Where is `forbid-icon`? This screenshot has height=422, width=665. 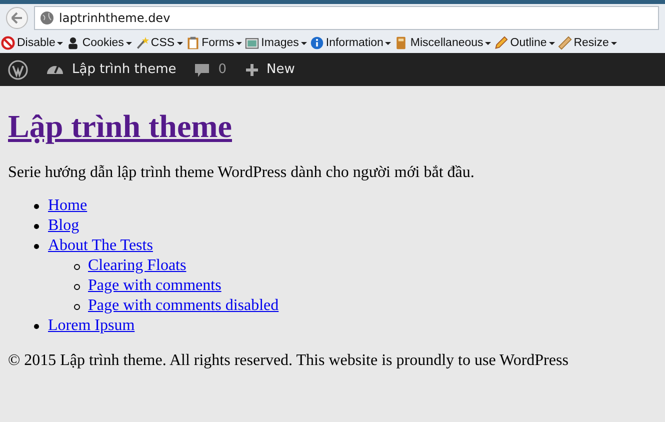
forbid-icon is located at coordinates (8, 43).